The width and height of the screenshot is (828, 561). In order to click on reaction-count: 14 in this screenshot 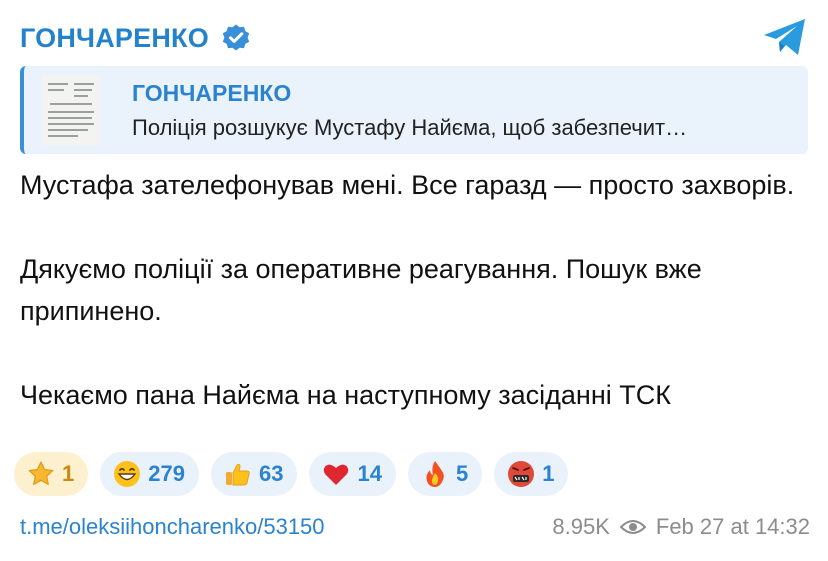, I will do `click(369, 473)`.